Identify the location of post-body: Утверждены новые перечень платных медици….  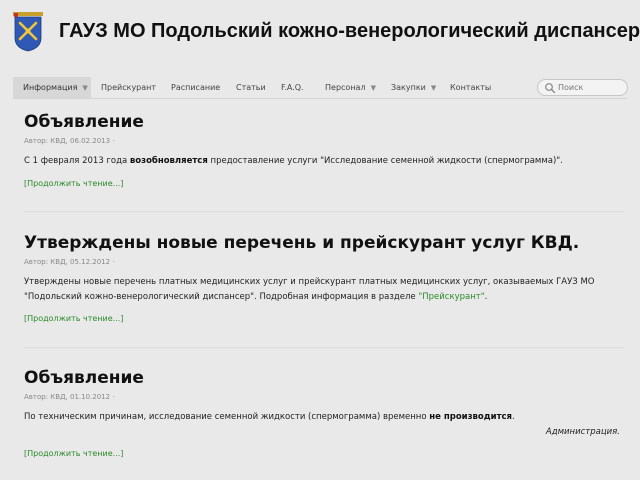
(324, 290).